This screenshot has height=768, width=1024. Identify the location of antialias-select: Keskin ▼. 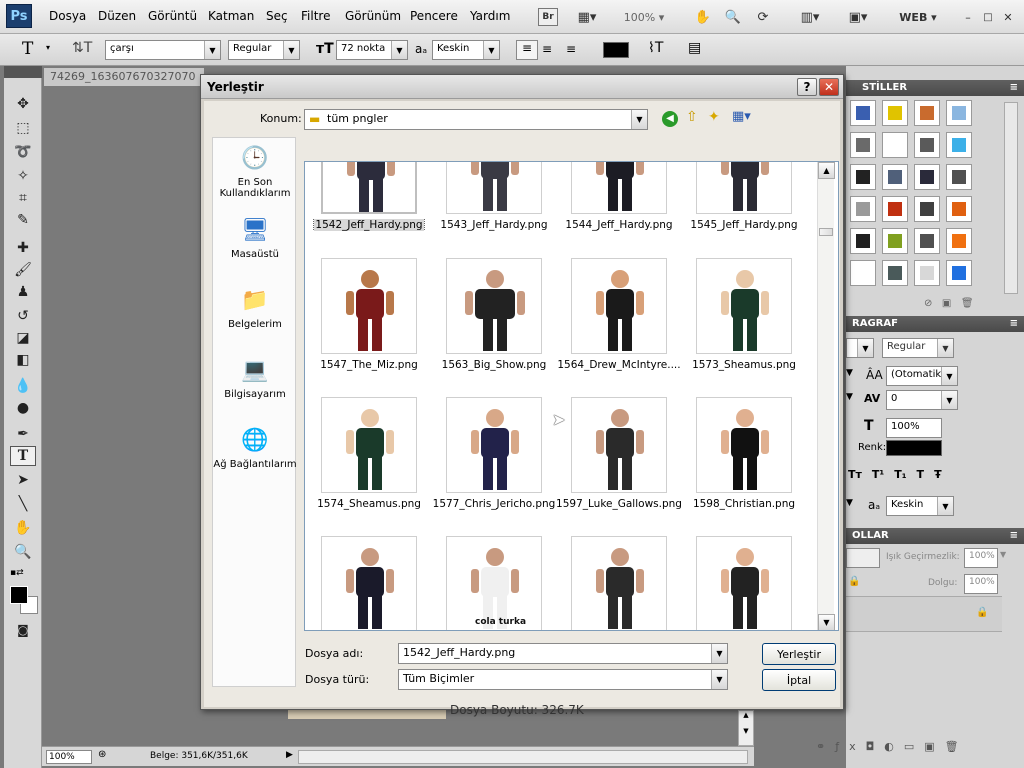
(466, 50).